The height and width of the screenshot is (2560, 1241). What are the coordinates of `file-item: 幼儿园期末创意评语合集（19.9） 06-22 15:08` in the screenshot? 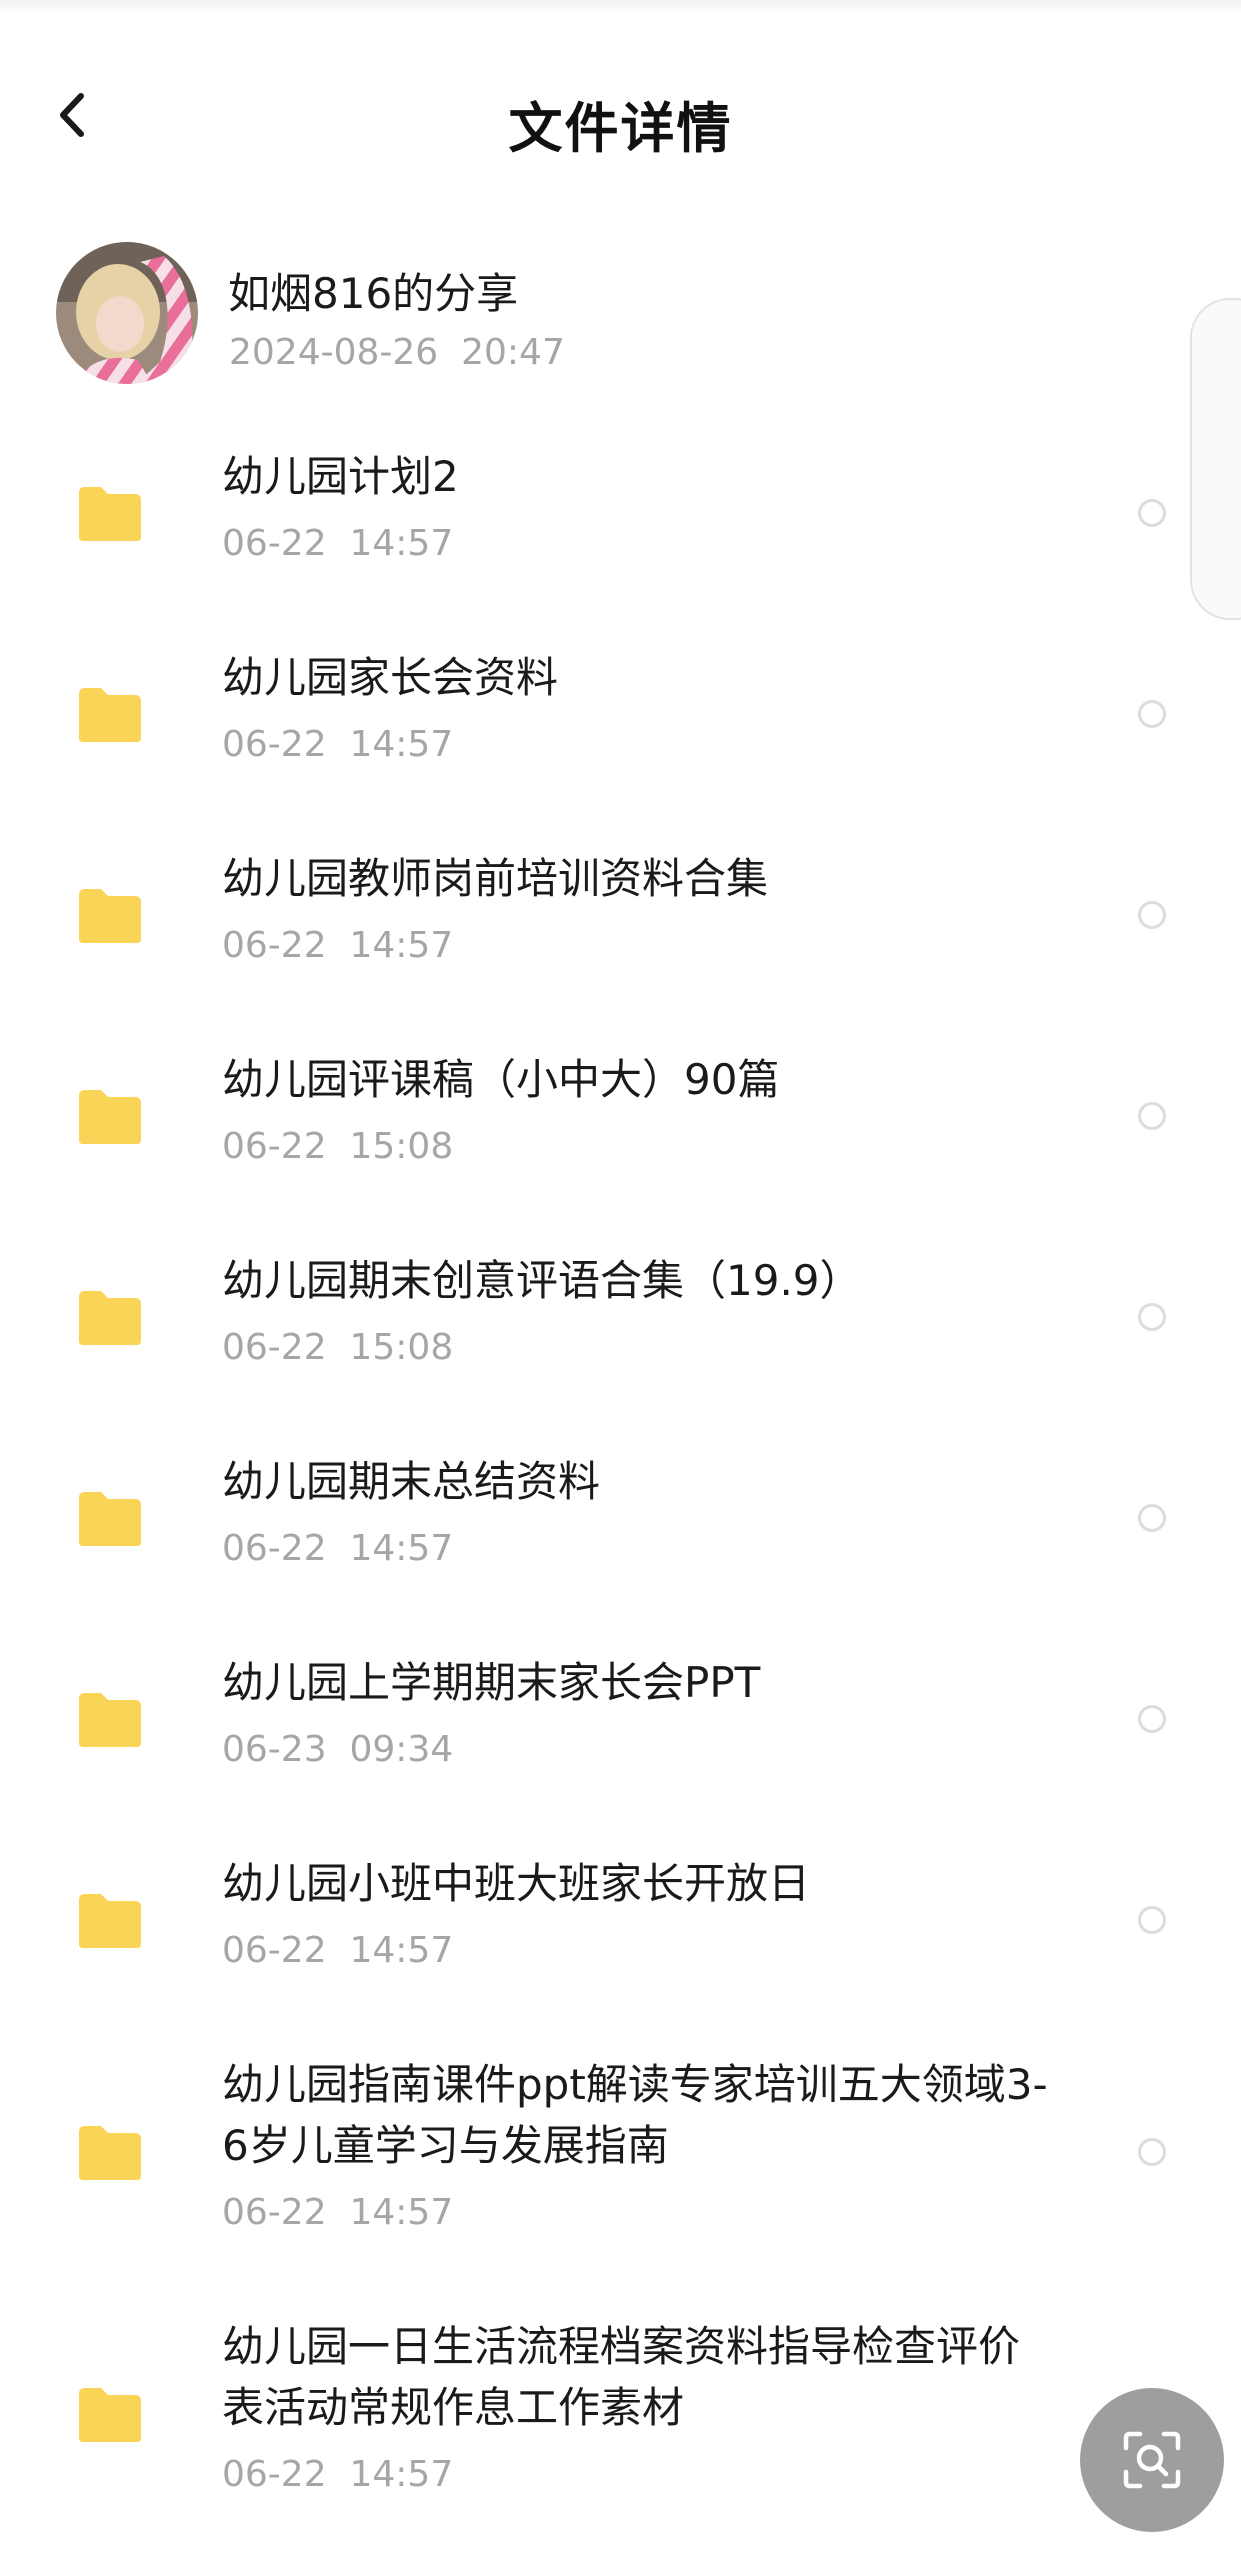 It's located at (620, 1319).